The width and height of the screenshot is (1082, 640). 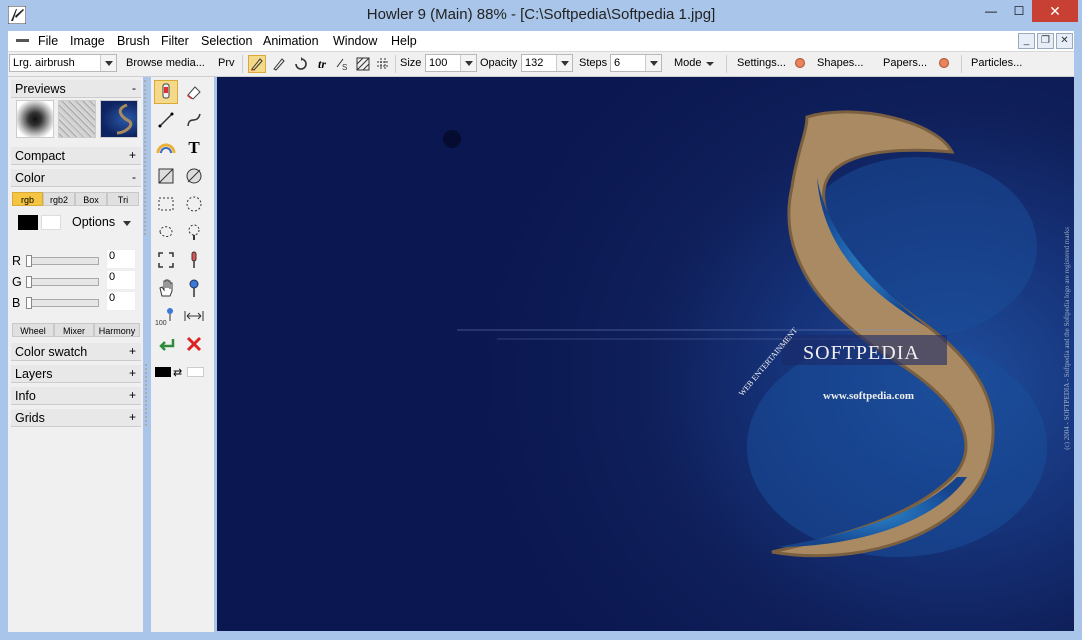 I want to click on paper-preview, so click(x=77, y=119).